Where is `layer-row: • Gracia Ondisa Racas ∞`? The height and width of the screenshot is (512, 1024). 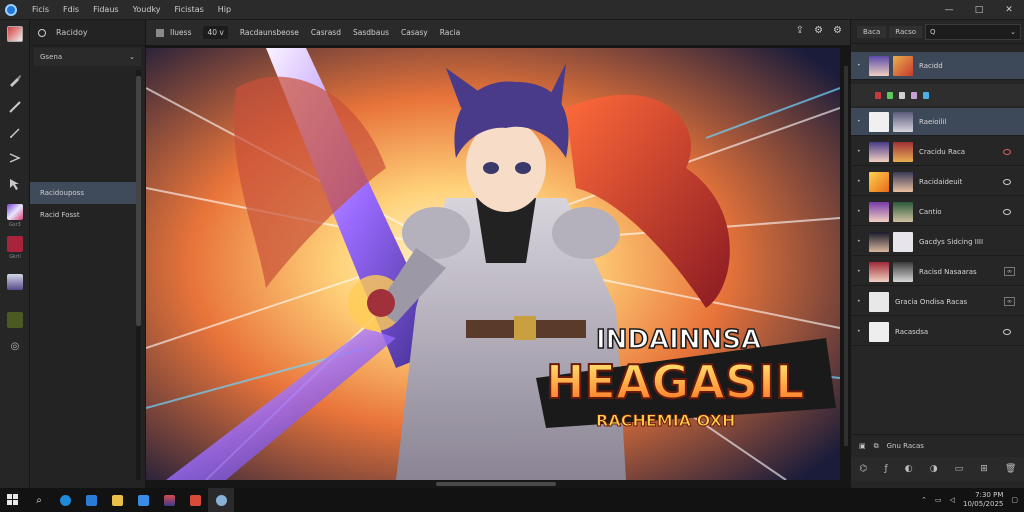
layer-row: • Gracia Ondisa Racas ∞ is located at coordinates (937, 302).